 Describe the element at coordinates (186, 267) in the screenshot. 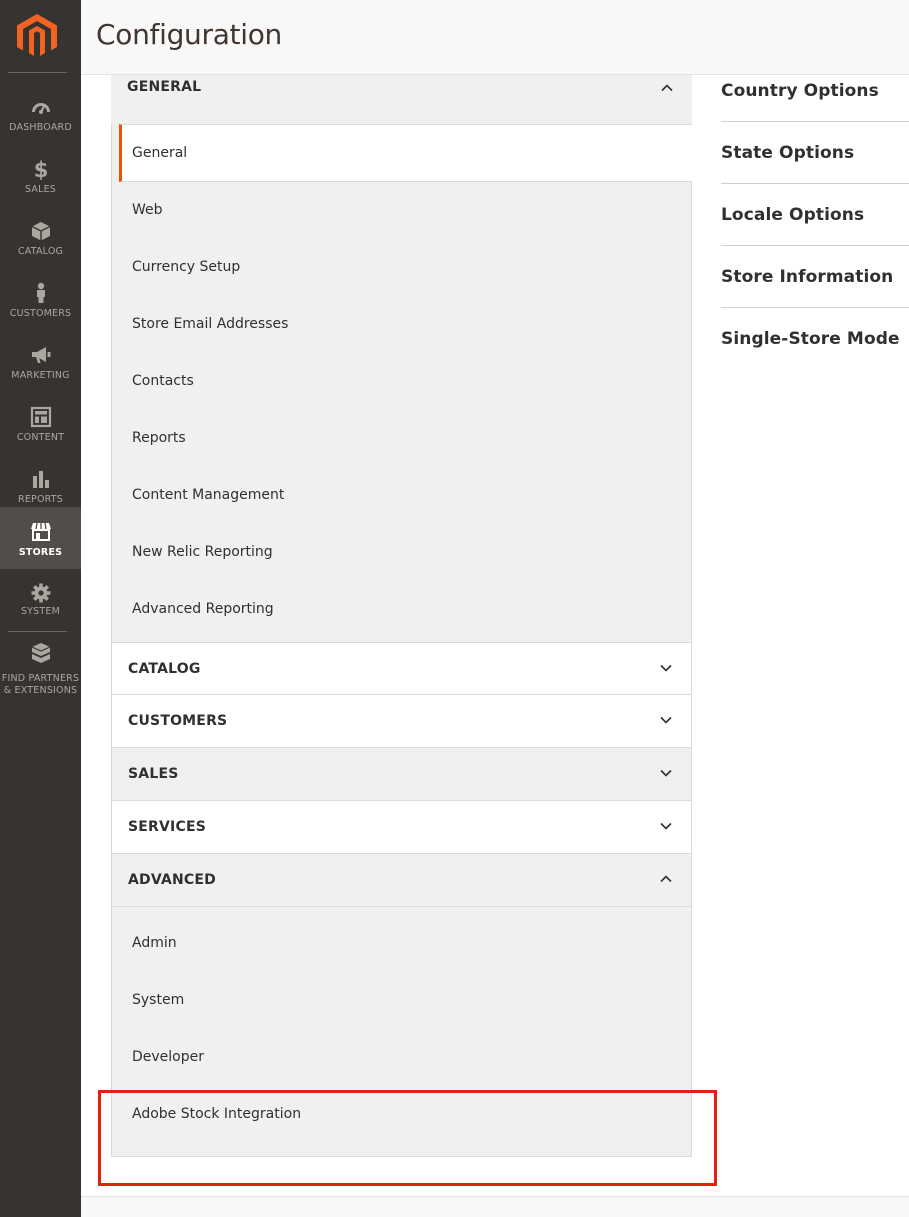

I see `tab-label: Currency Setup` at that location.